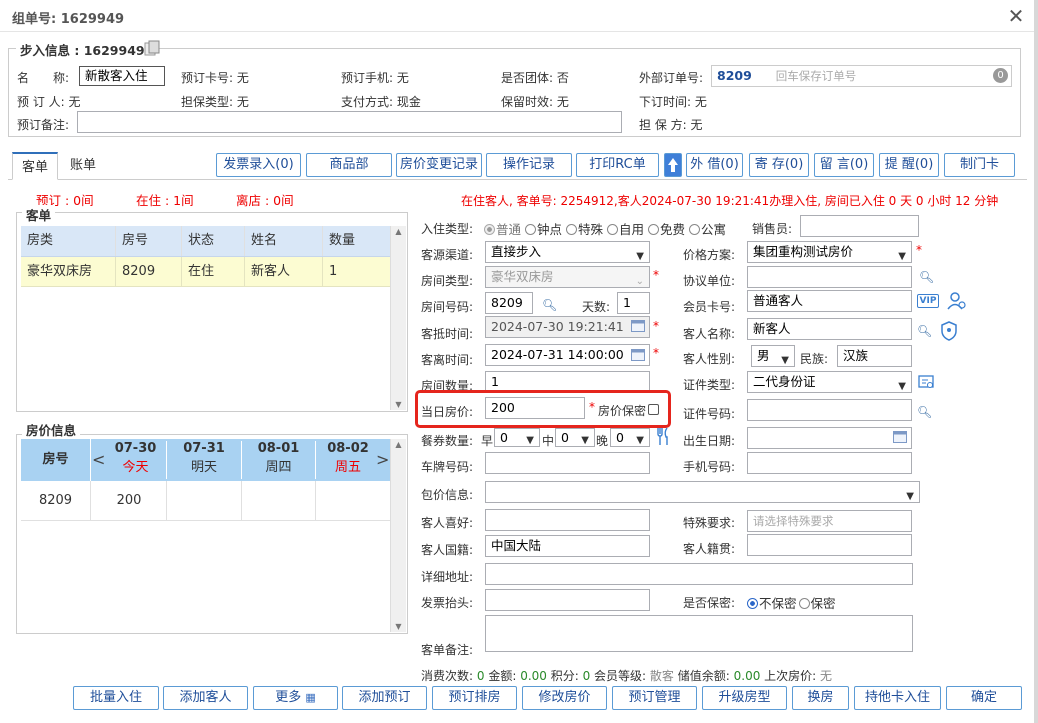 This screenshot has height=723, width=1038. I want to click on guarantor-text: 担 保 方: 无, so click(671, 125).